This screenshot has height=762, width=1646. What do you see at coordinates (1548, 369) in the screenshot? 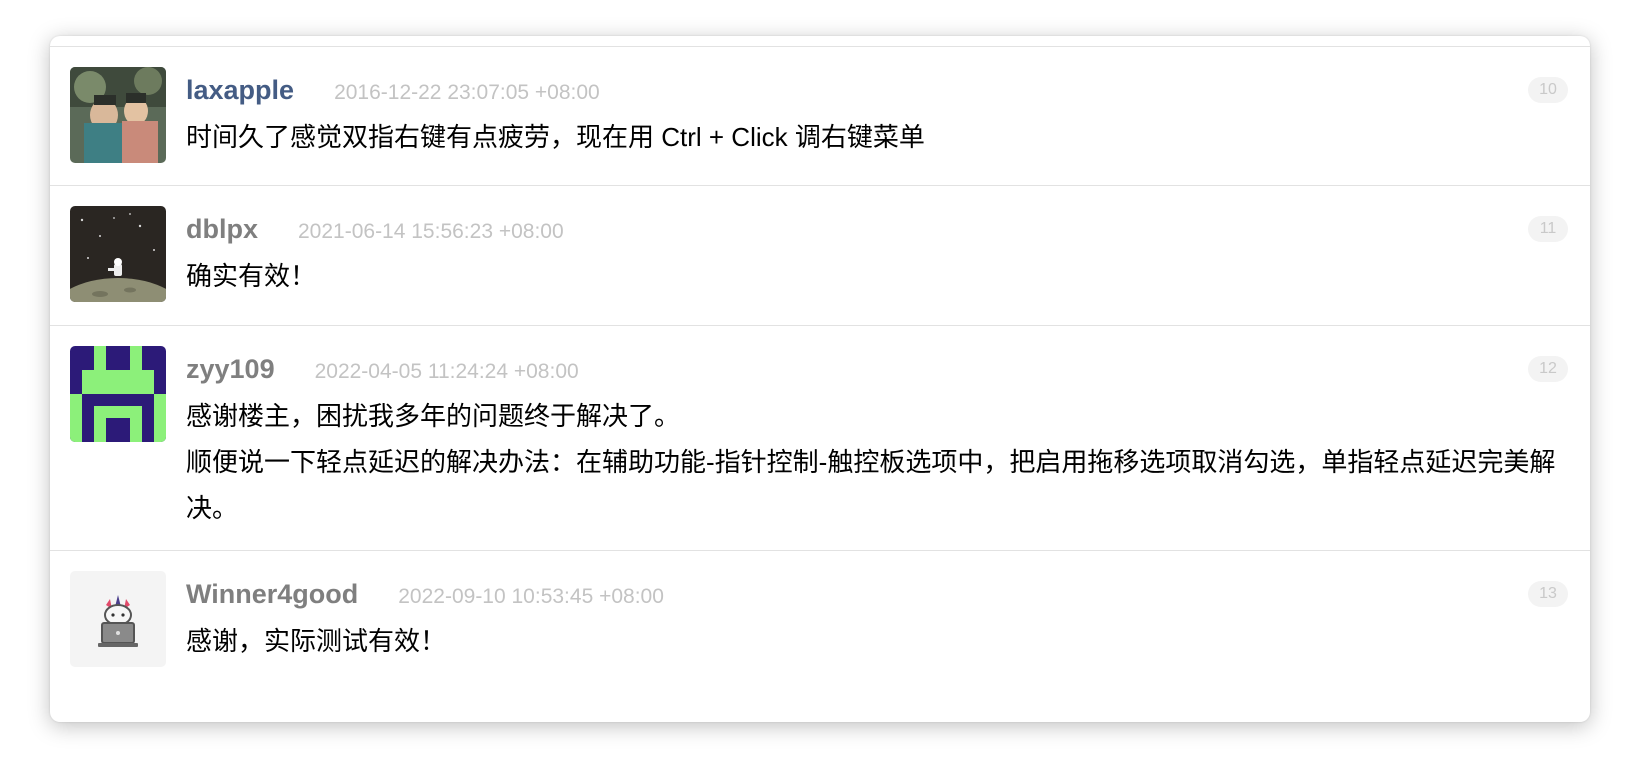
I see `floor-number-badge: 12` at bounding box center [1548, 369].